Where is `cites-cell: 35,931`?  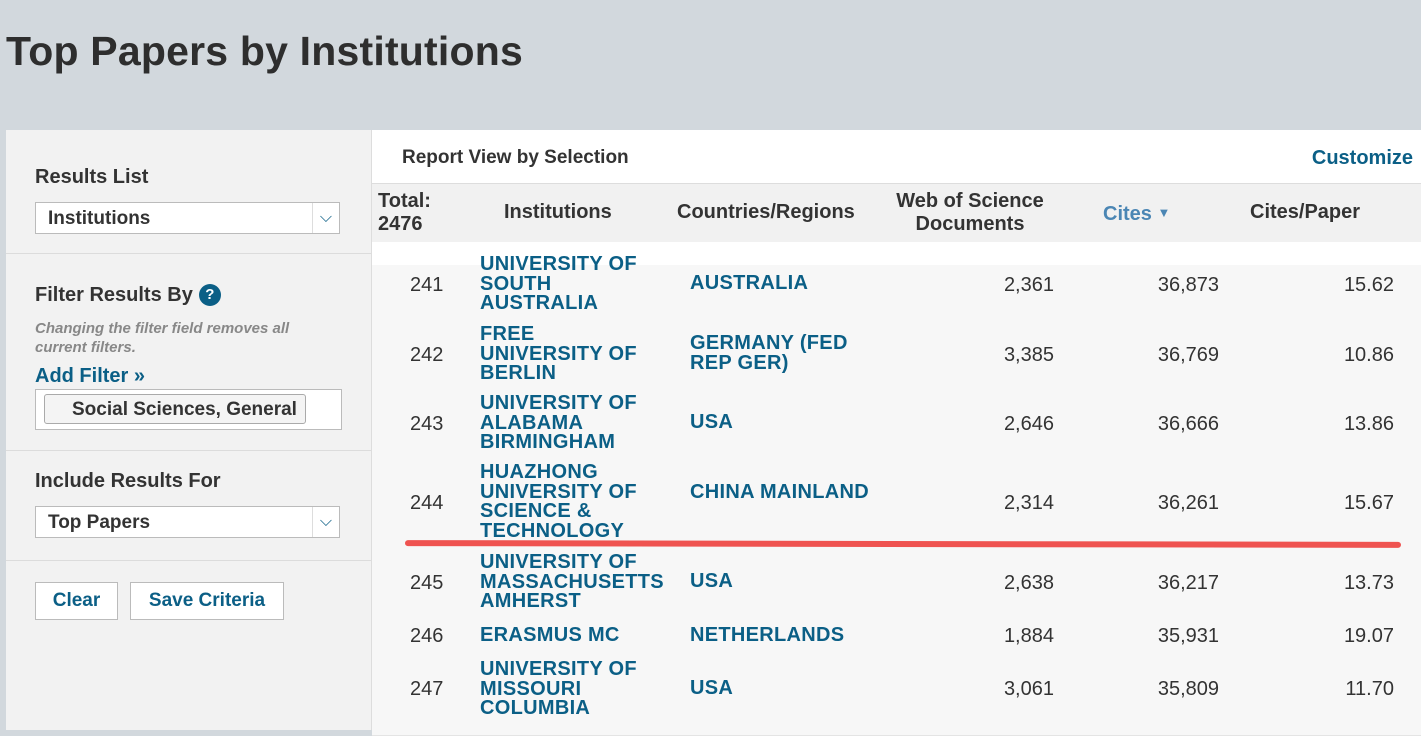 cites-cell: 35,931 is located at coordinates (1188, 636).